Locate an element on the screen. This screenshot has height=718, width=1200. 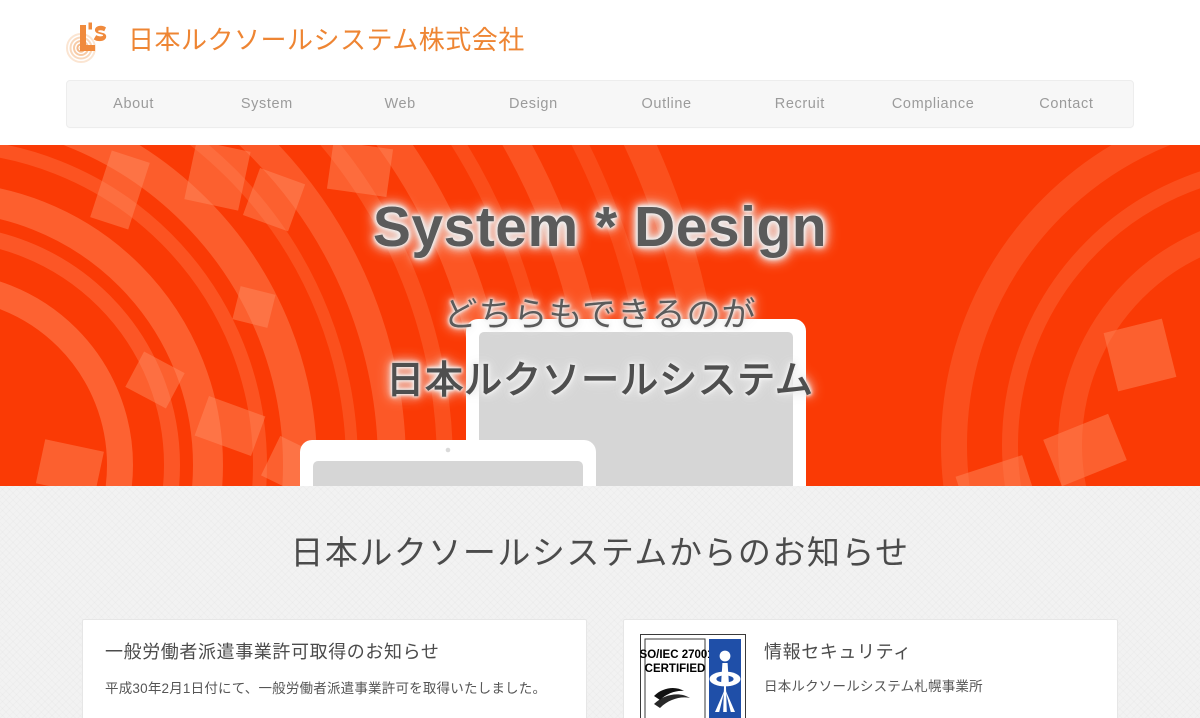
iso-27001-certified-badge: ISO/IEC 27001 CERTIFIED is located at coordinates (691, 676).